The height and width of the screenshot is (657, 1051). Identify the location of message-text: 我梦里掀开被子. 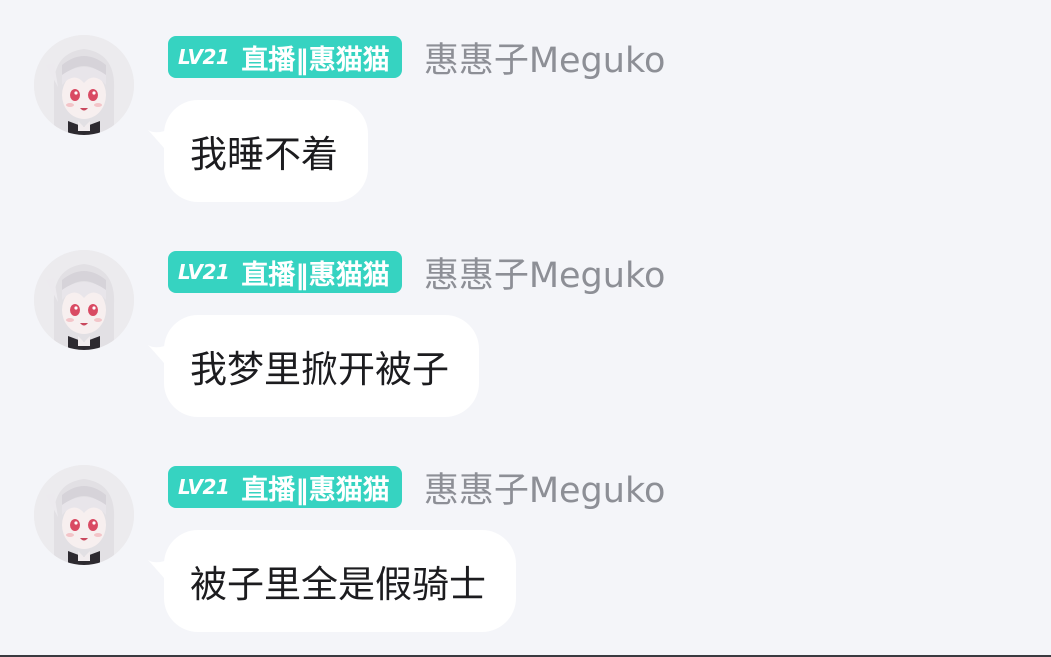
(321, 366).